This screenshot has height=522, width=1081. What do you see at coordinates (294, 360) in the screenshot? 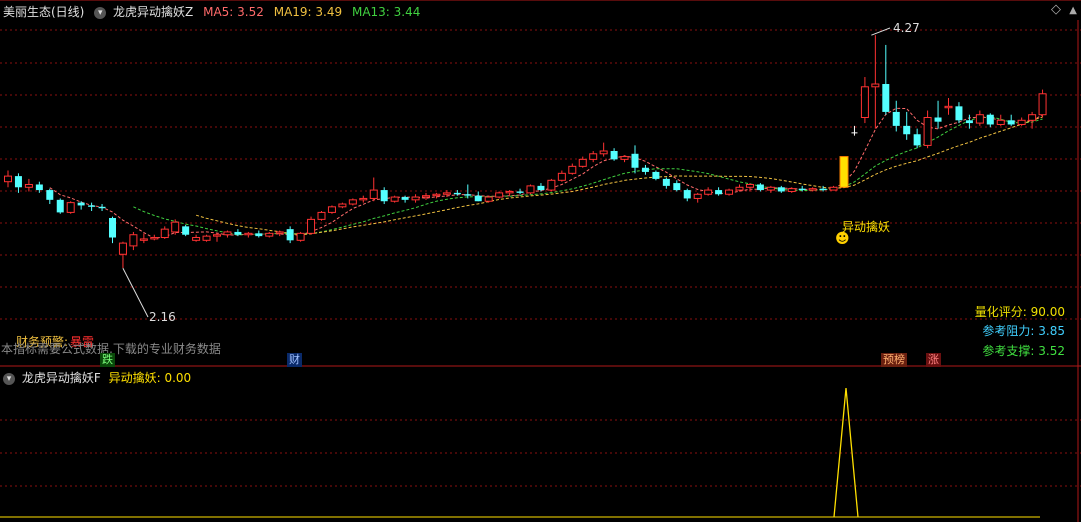
I see `cai-tag: 财` at bounding box center [294, 360].